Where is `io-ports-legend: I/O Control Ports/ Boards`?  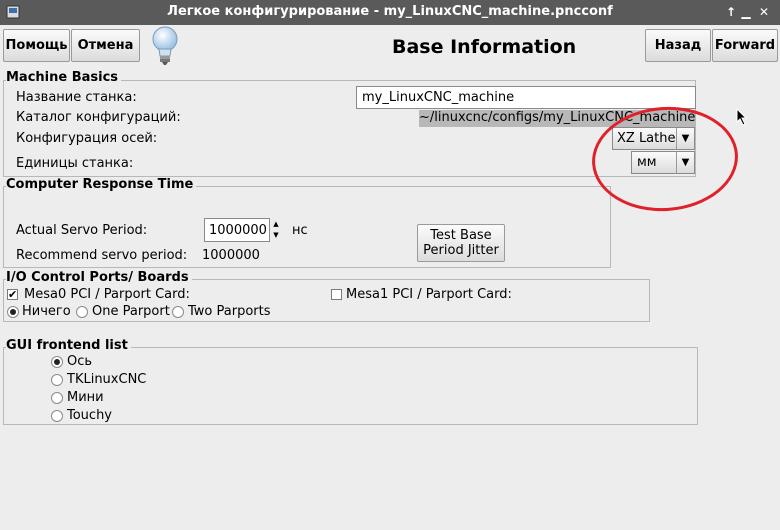
io-ports-legend: I/O Control Ports/ Boards is located at coordinates (99, 277).